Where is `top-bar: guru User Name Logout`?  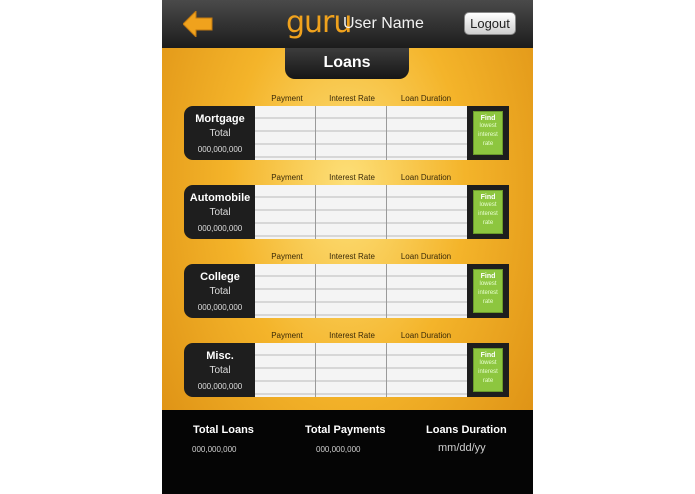
top-bar: guru User Name Logout is located at coordinates (347, 24).